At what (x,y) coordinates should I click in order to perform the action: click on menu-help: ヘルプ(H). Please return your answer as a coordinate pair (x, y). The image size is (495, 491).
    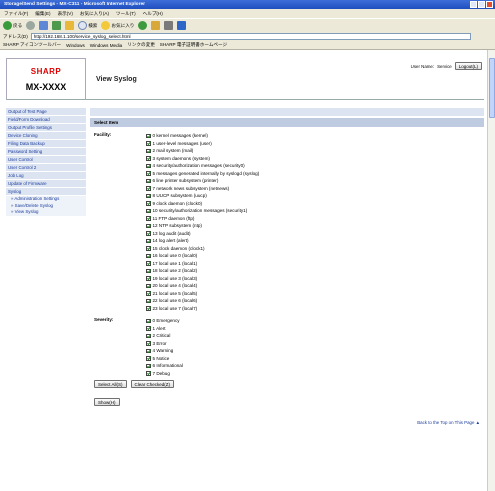
    Looking at the image, I should click on (153, 13).